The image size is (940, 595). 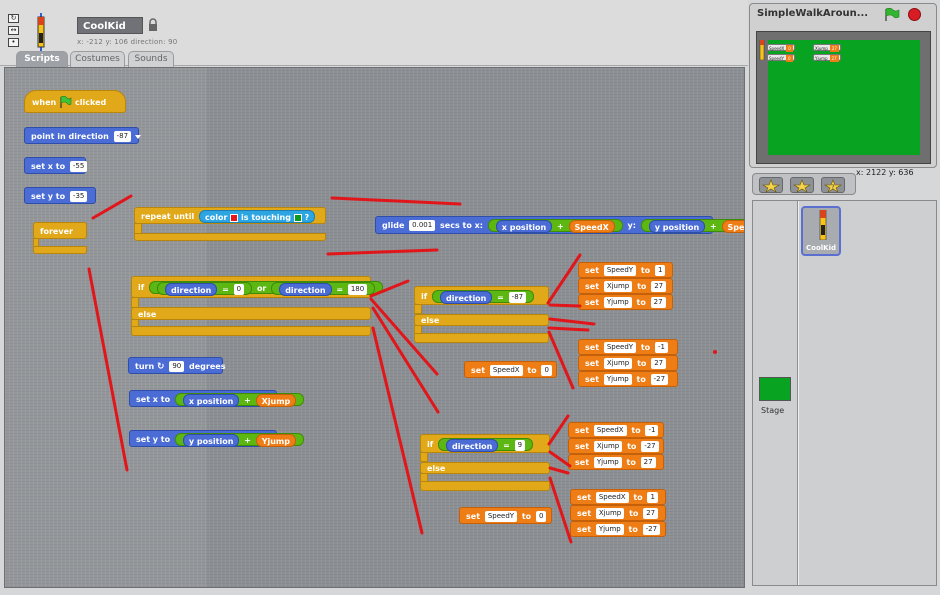 I want to click on if-else-block-2: if direction = -87, so click(x=481, y=295).